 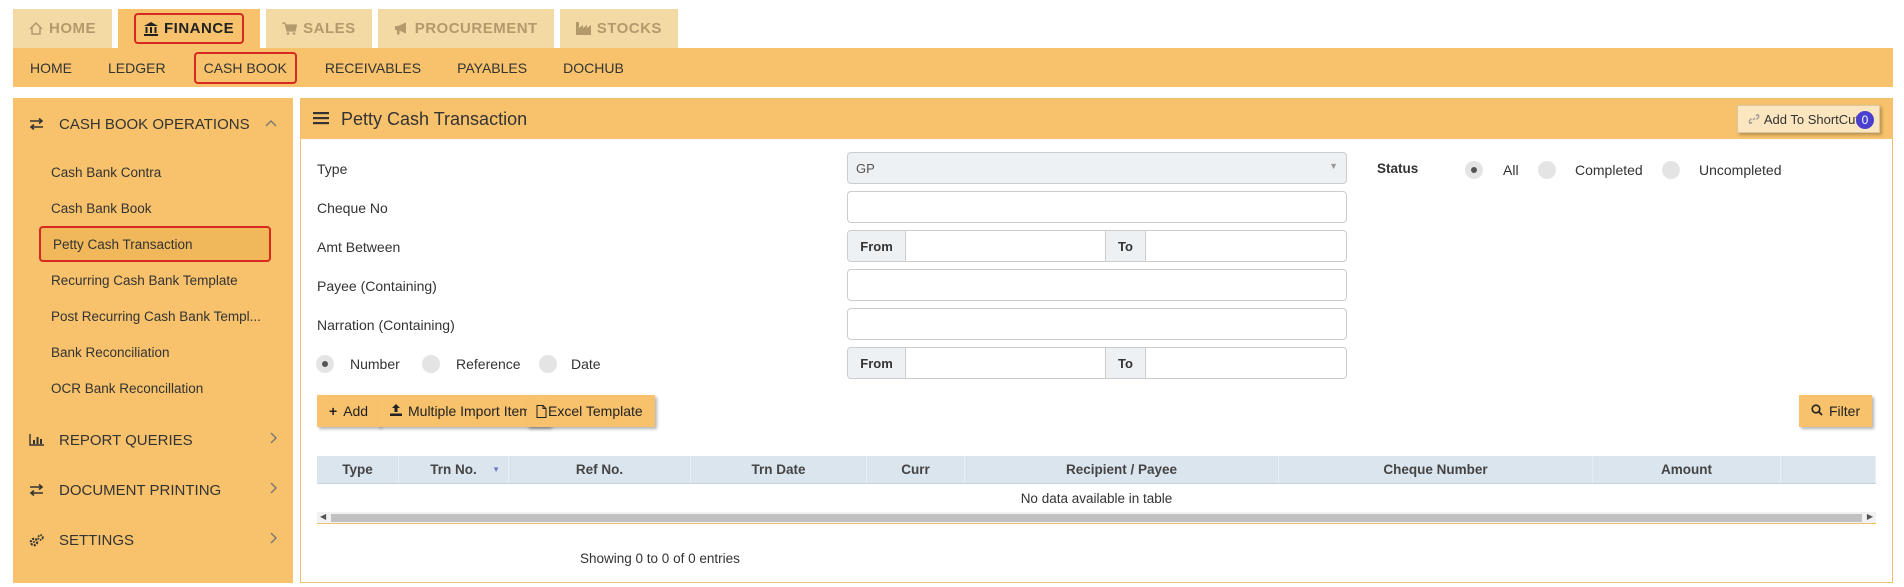 I want to click on tab-finance: FINANCE, so click(x=189, y=28).